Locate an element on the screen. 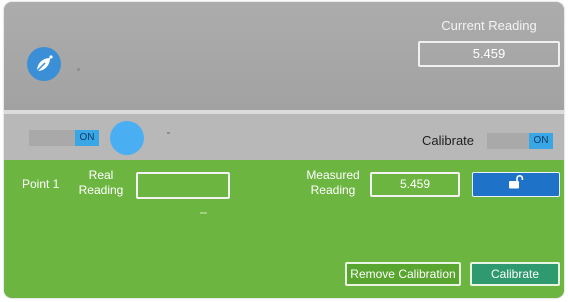 Image resolution: width=568 pixels, height=302 pixels. real-reading-label-text: Real Reading is located at coordinates (101, 182).